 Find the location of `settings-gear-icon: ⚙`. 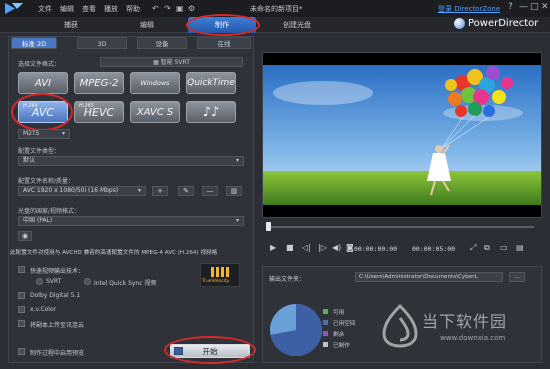

settings-gear-icon: ⚙ is located at coordinates (191, 8).